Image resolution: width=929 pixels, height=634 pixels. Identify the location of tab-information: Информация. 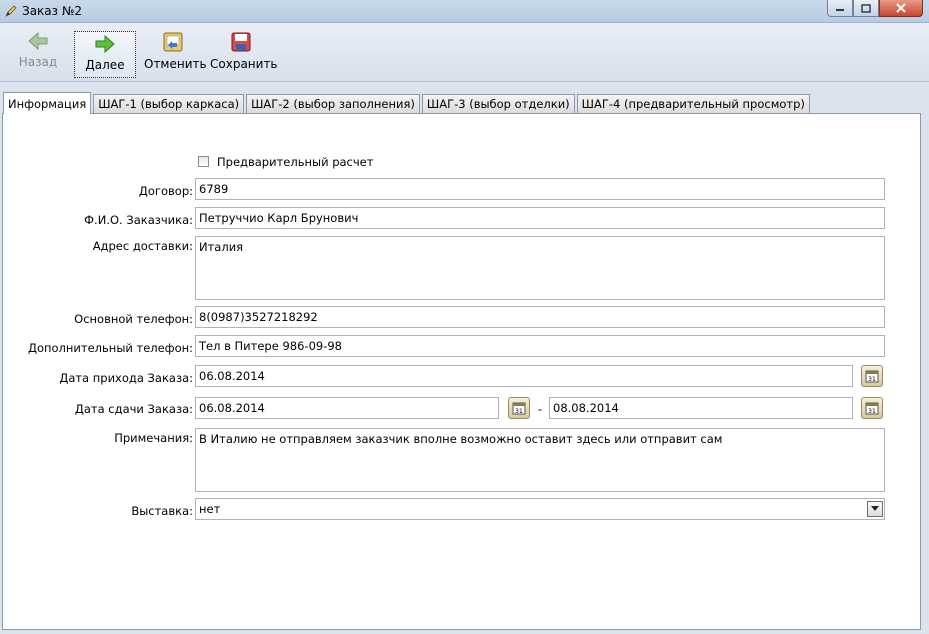
(47, 103).